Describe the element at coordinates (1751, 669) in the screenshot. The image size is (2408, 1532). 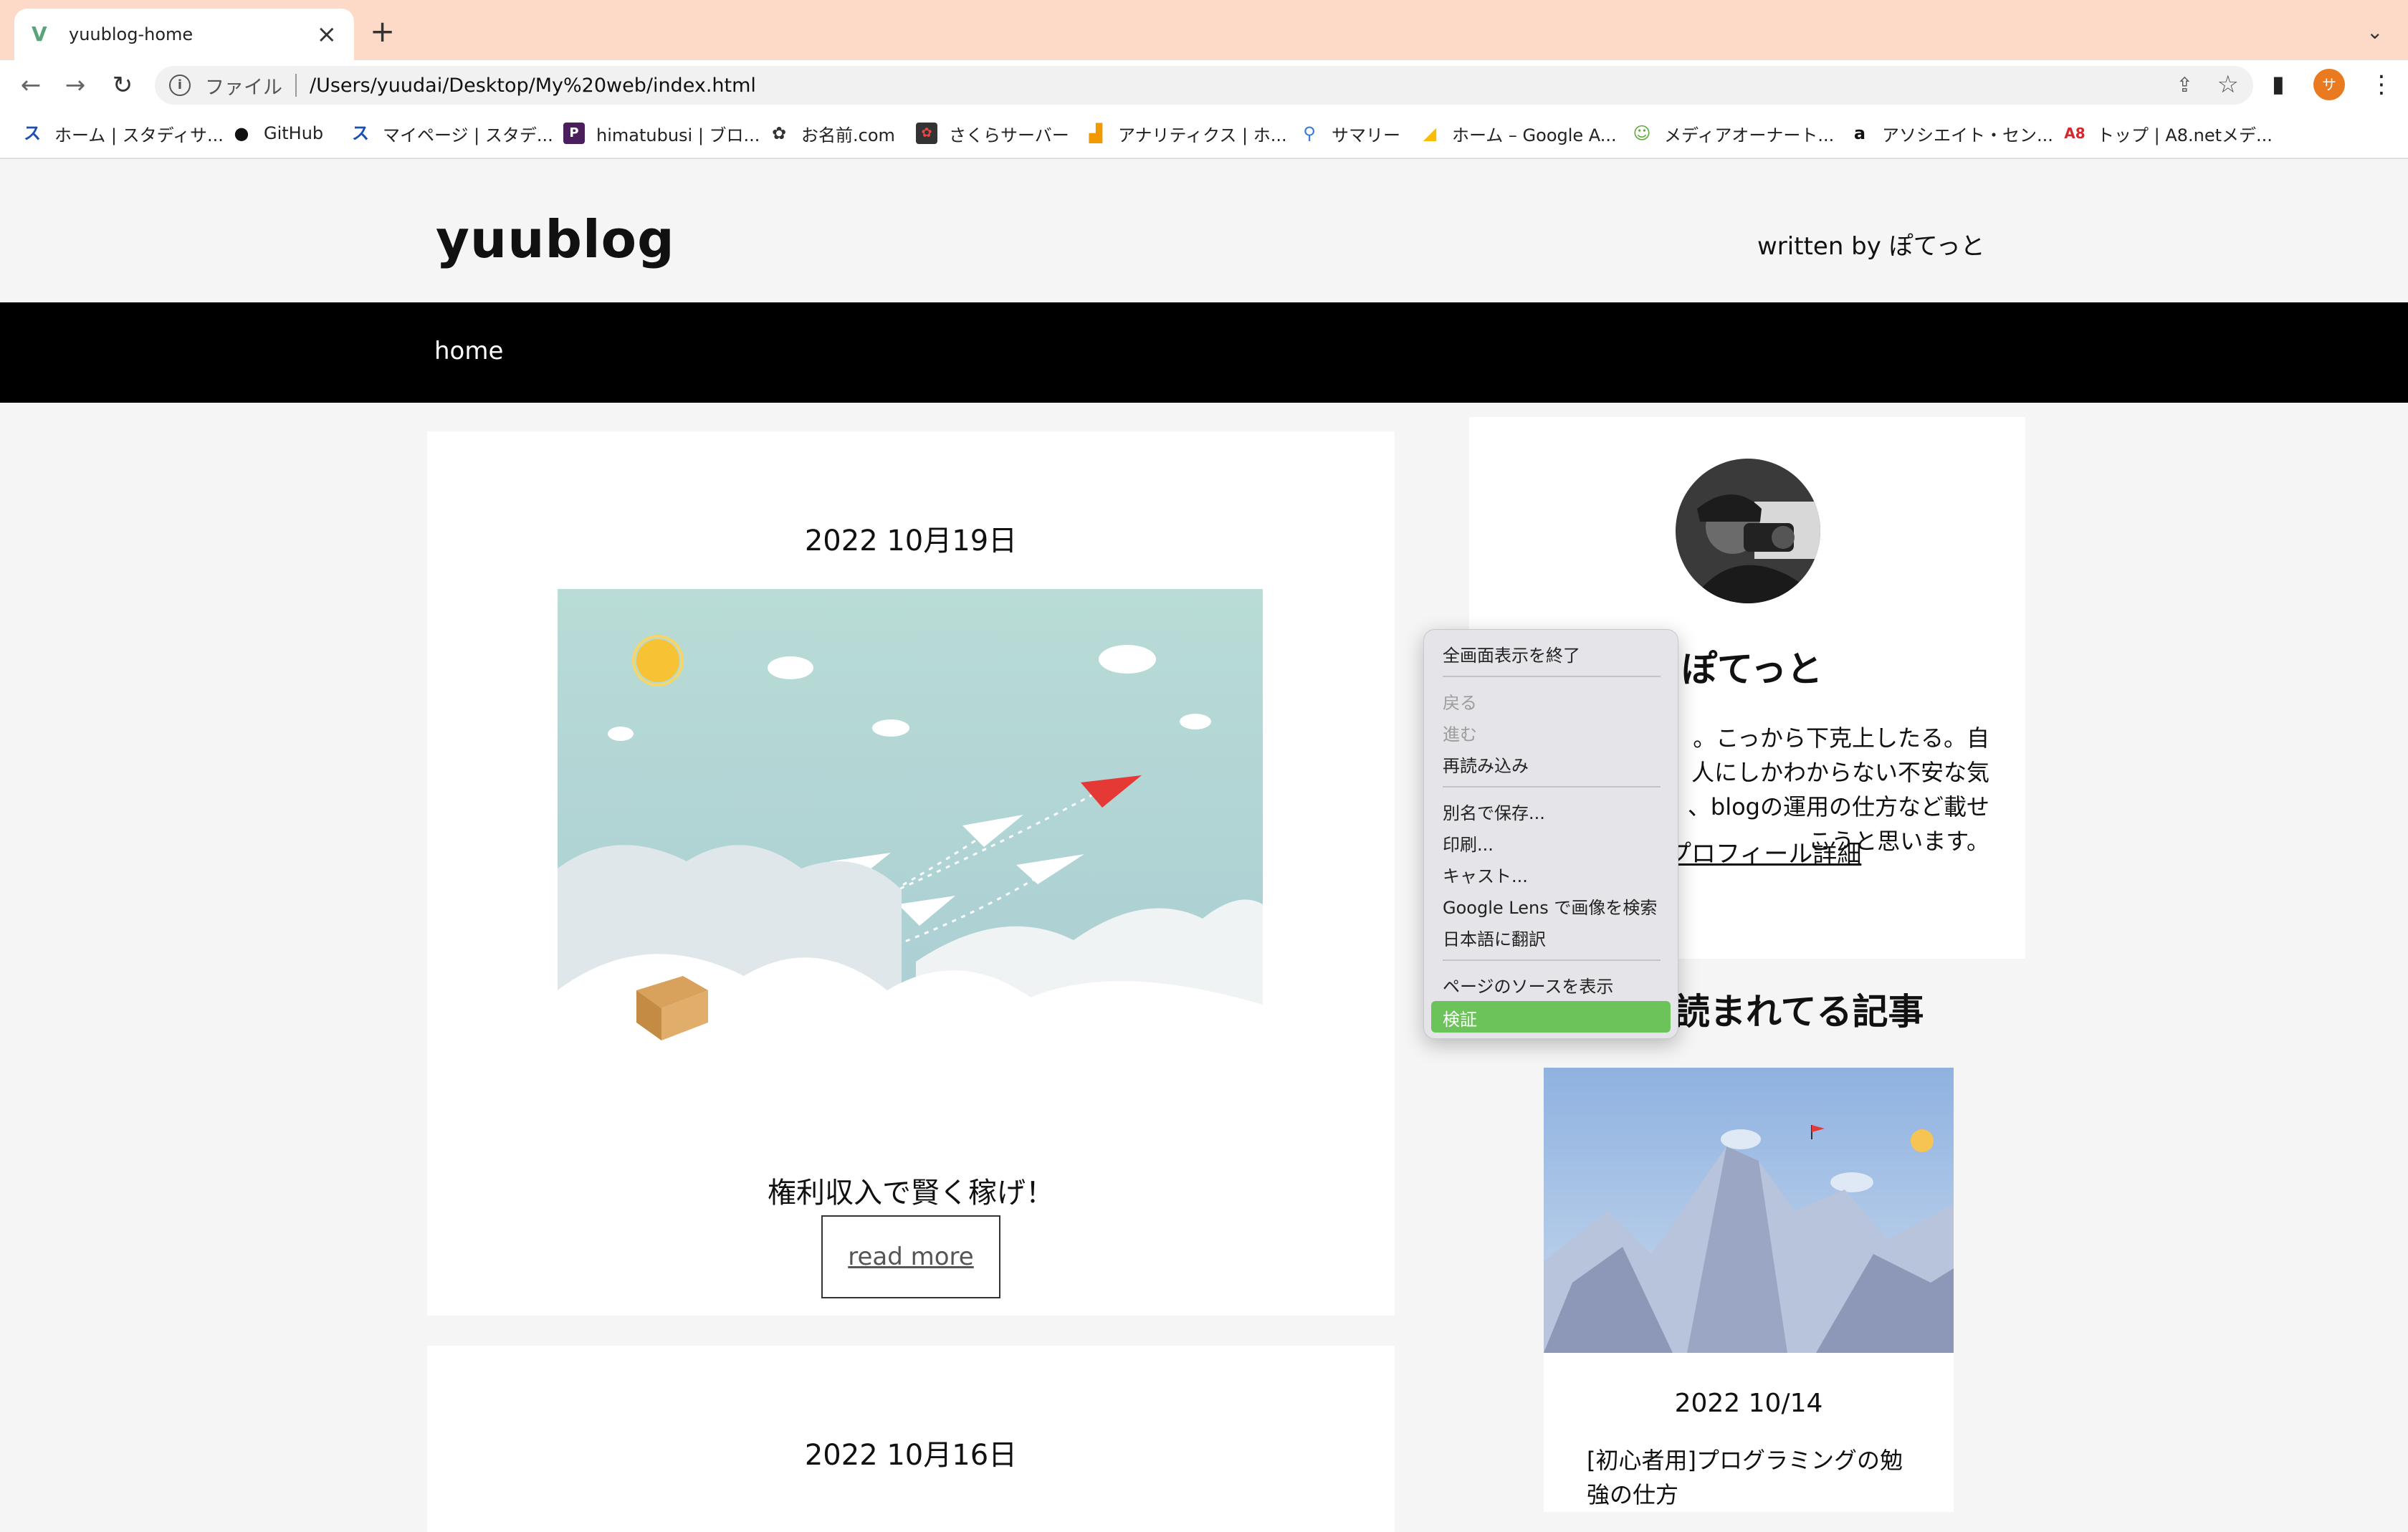
I see `profile-name: ぽてっと` at that location.